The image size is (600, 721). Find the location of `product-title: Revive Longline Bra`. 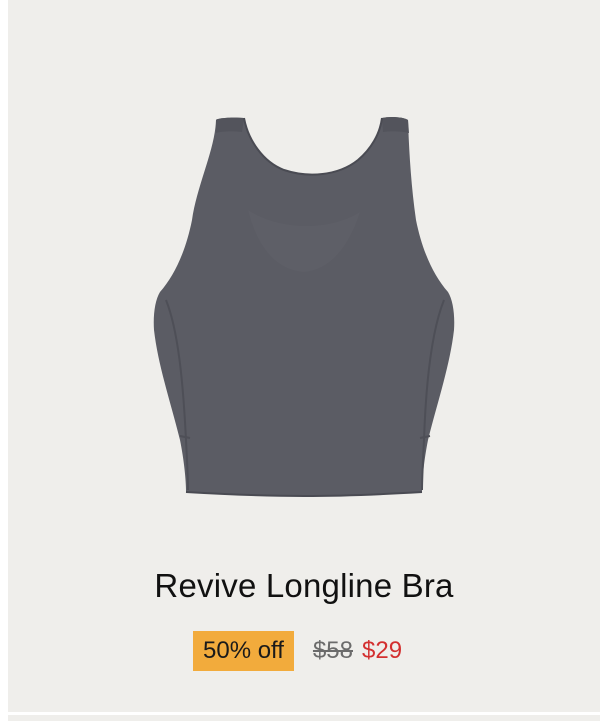

product-title: Revive Longline Bra is located at coordinates (304, 586).